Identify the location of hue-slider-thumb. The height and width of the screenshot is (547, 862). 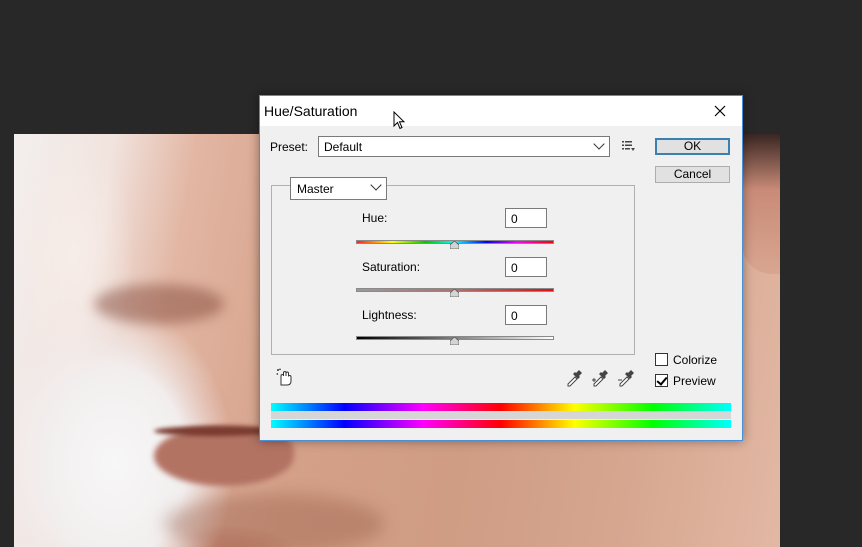
(454, 245).